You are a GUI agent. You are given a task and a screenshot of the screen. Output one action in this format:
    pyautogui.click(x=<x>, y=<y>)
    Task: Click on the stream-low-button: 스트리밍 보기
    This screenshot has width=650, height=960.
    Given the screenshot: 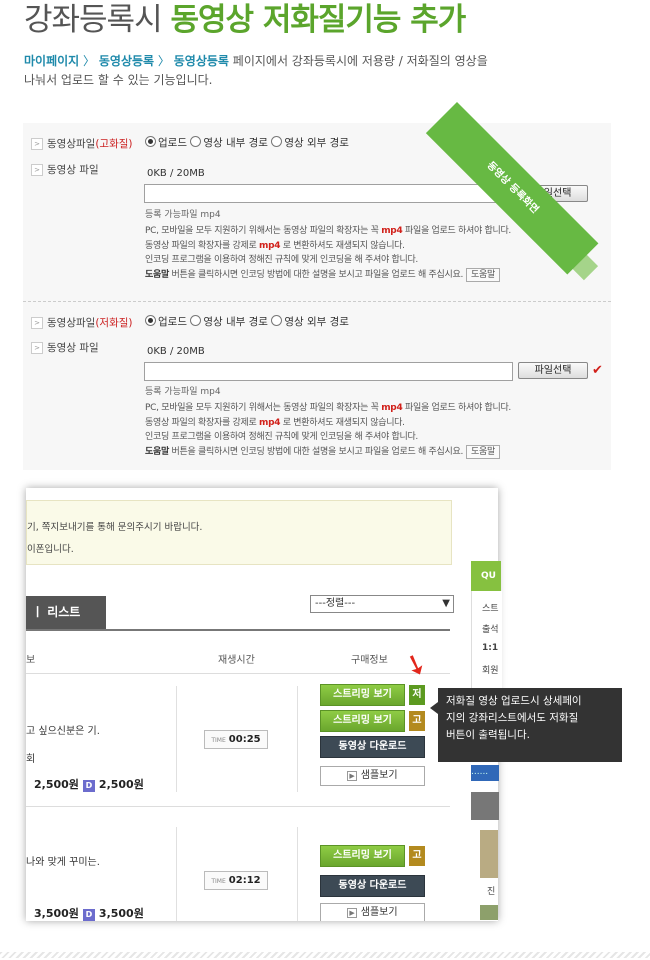 What is the action you would take?
    pyautogui.click(x=362, y=695)
    